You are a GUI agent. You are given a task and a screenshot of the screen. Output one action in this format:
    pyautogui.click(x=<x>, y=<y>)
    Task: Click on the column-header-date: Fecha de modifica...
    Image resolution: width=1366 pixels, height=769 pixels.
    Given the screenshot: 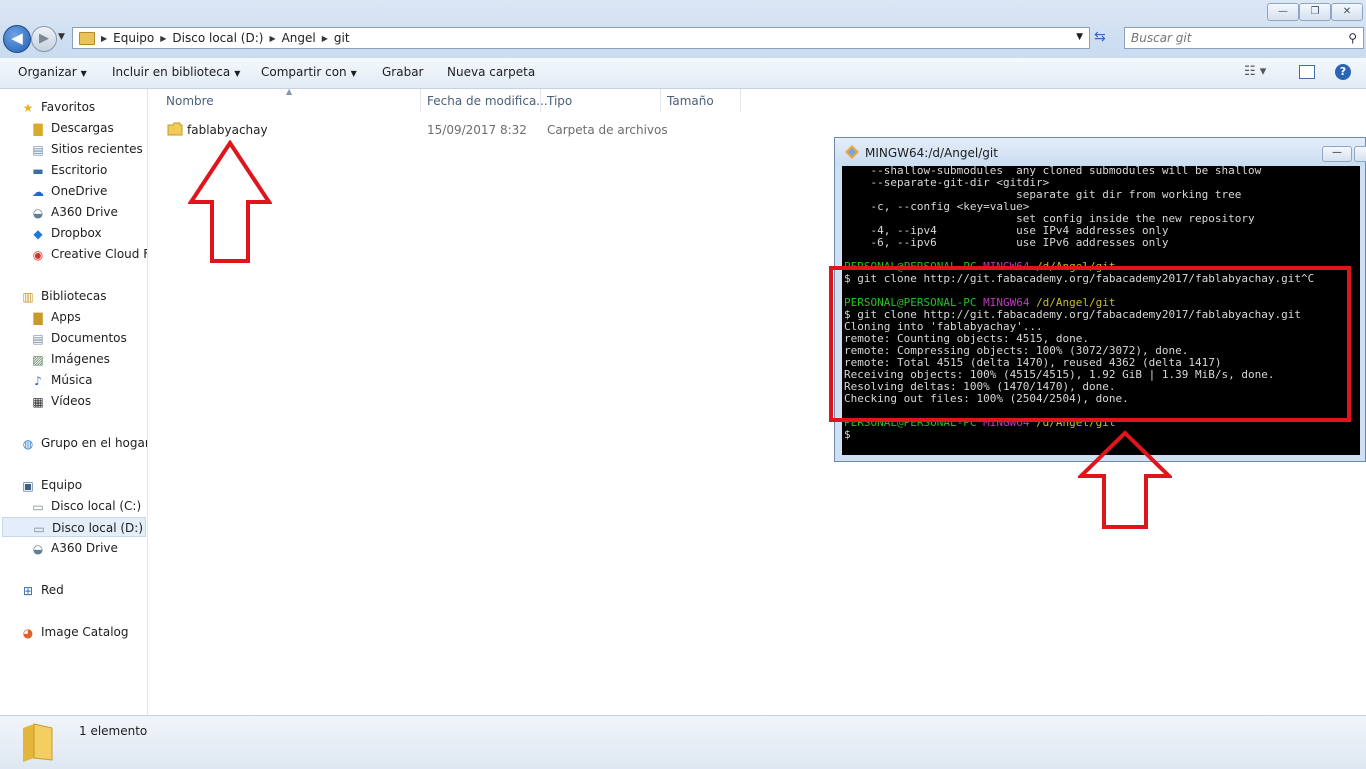 What is the action you would take?
    pyautogui.click(x=487, y=101)
    